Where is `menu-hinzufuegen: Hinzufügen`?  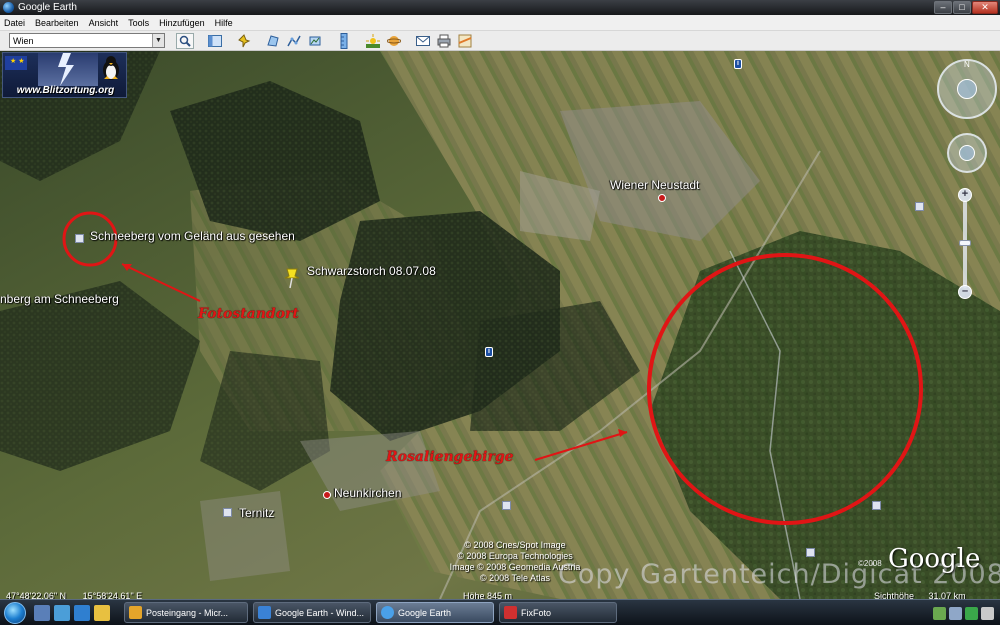 menu-hinzufuegen: Hinzufügen is located at coordinates (182, 23).